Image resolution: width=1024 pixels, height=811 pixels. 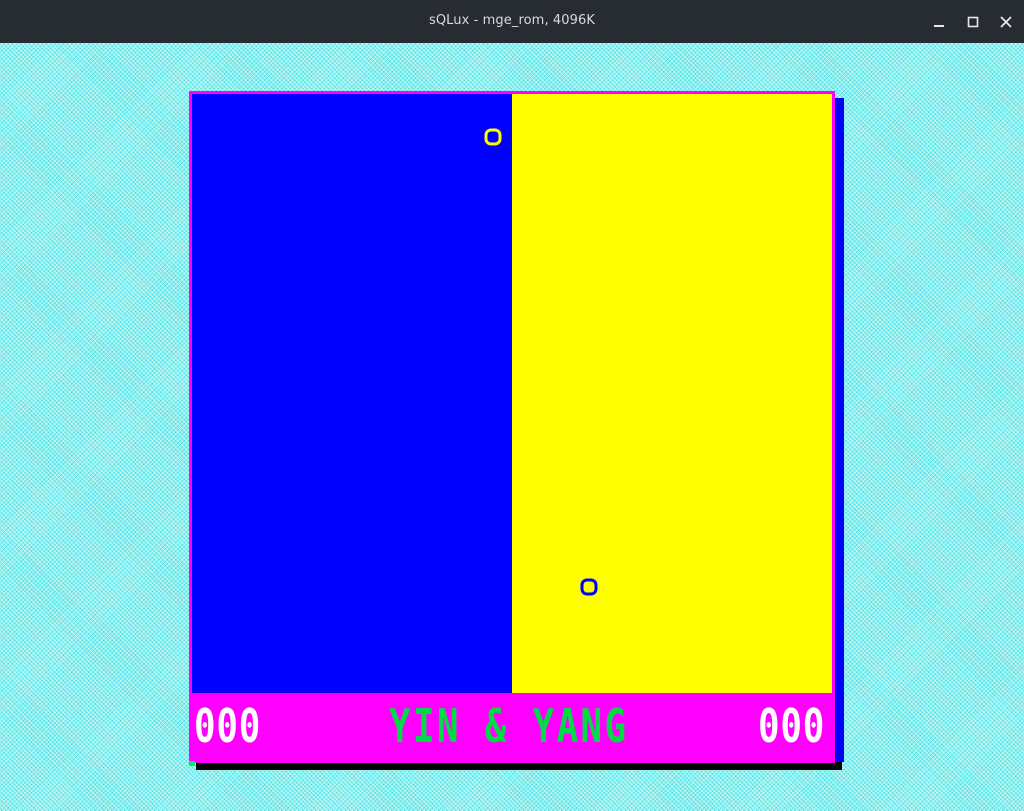 I want to click on score-right: 000, so click(x=792, y=726).